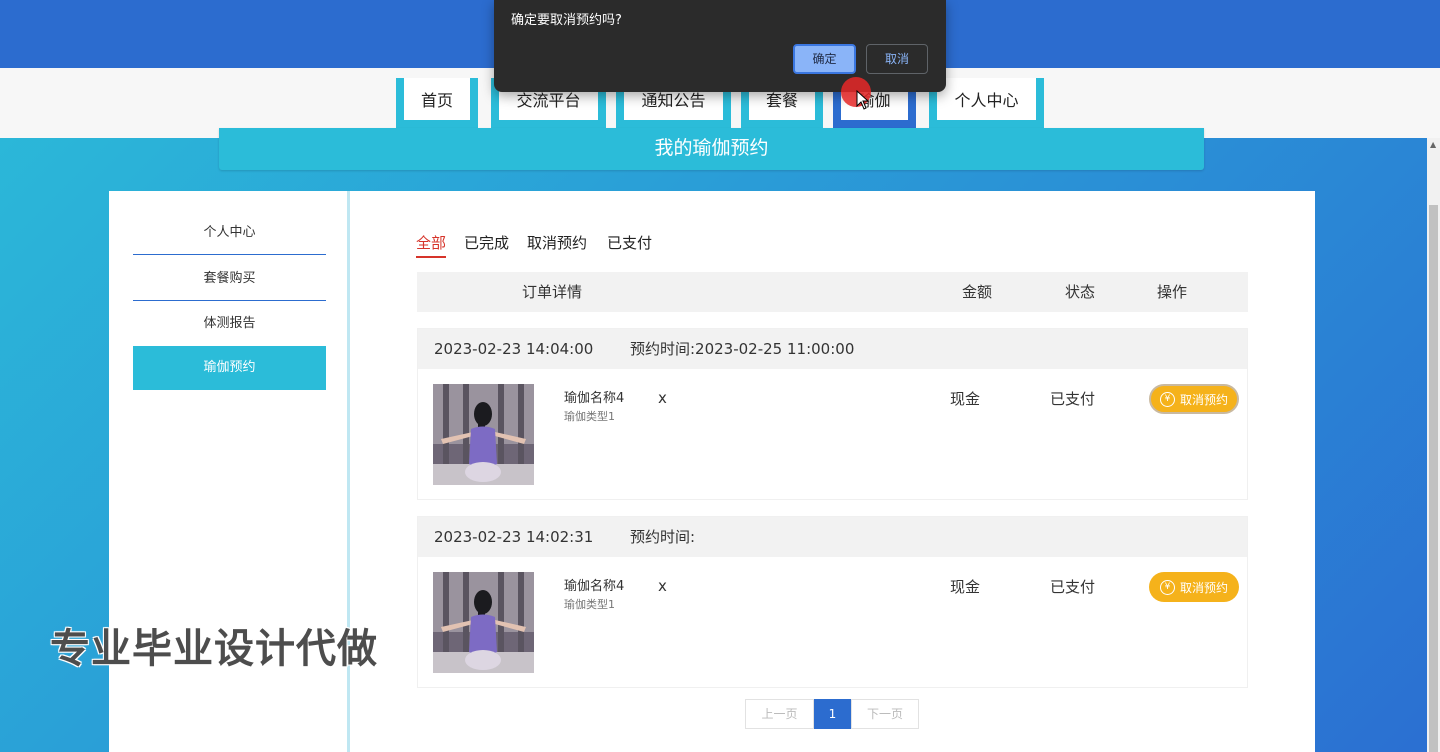 This screenshot has height=752, width=1440. I want to click on table-header: 订单详情 金额 状态 操作, so click(832, 292).